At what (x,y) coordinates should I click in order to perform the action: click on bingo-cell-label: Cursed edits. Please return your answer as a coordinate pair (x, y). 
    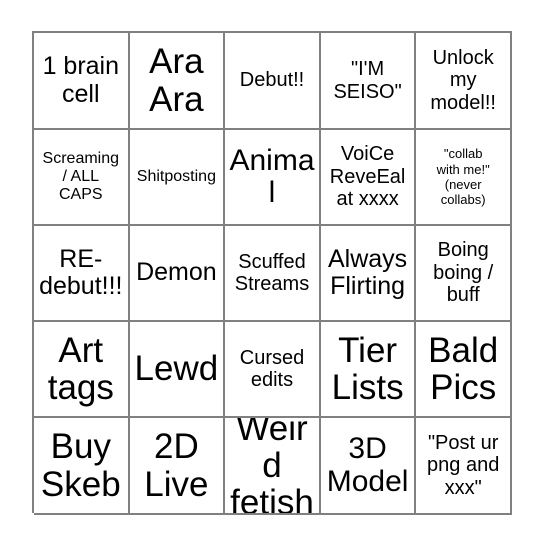
    Looking at the image, I should click on (272, 368).